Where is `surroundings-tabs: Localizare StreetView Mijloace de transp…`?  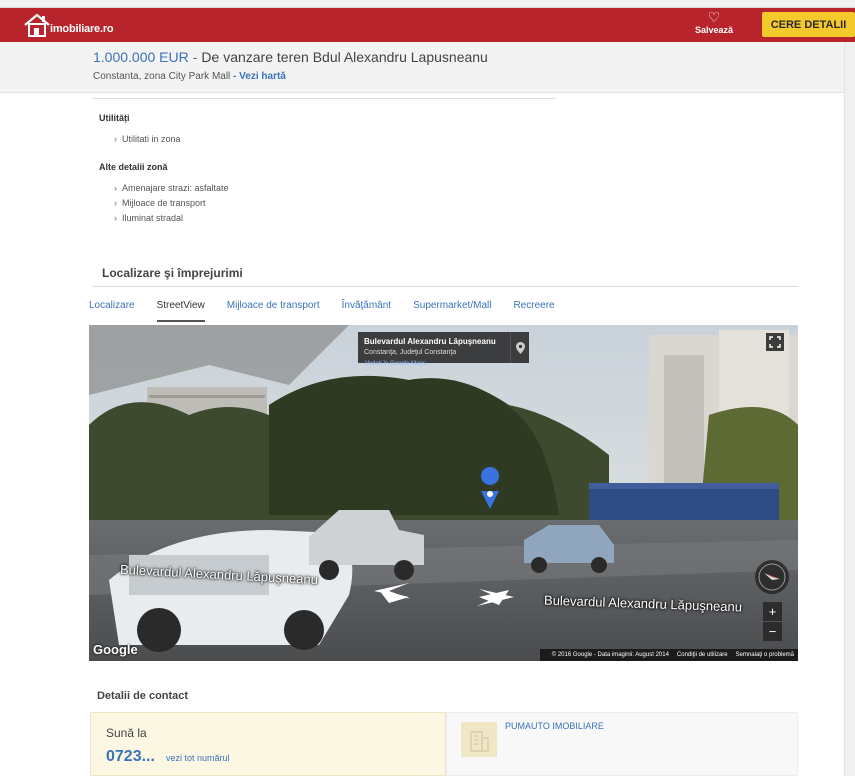 surroundings-tabs: Localizare StreetView Mijloace de transp… is located at coordinates (333, 311).